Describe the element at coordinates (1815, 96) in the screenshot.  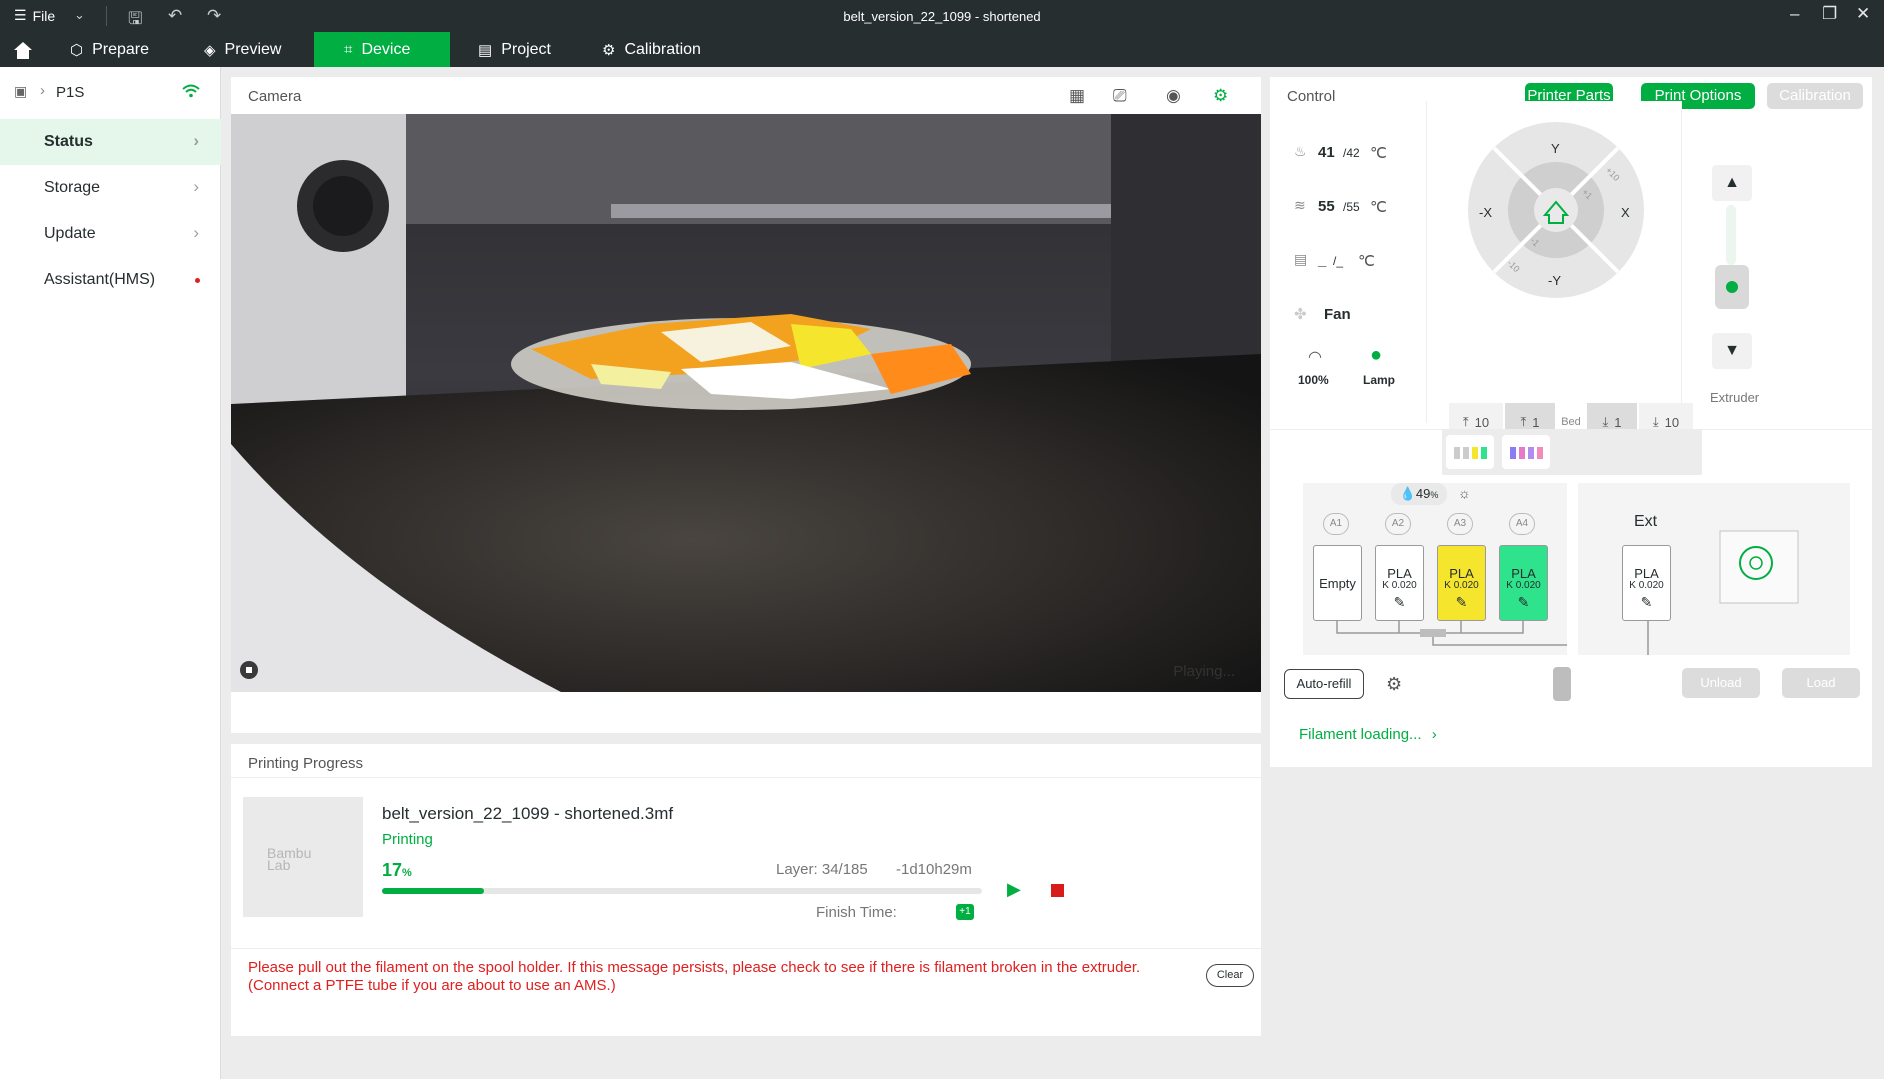
I see `calibration-button: Calibration` at that location.